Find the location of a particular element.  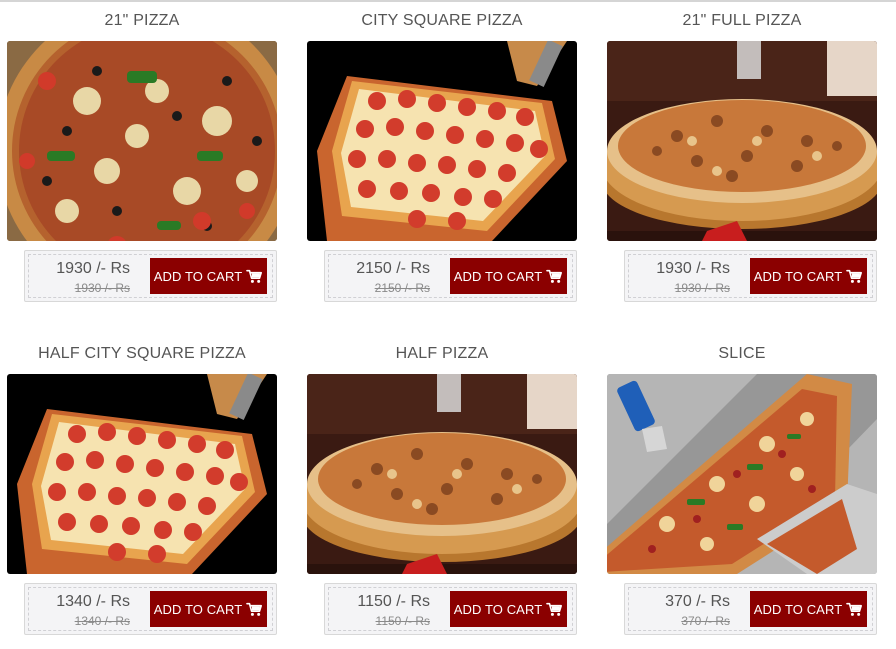

product-old-price: 370 /- Rs is located at coordinates (705, 621).